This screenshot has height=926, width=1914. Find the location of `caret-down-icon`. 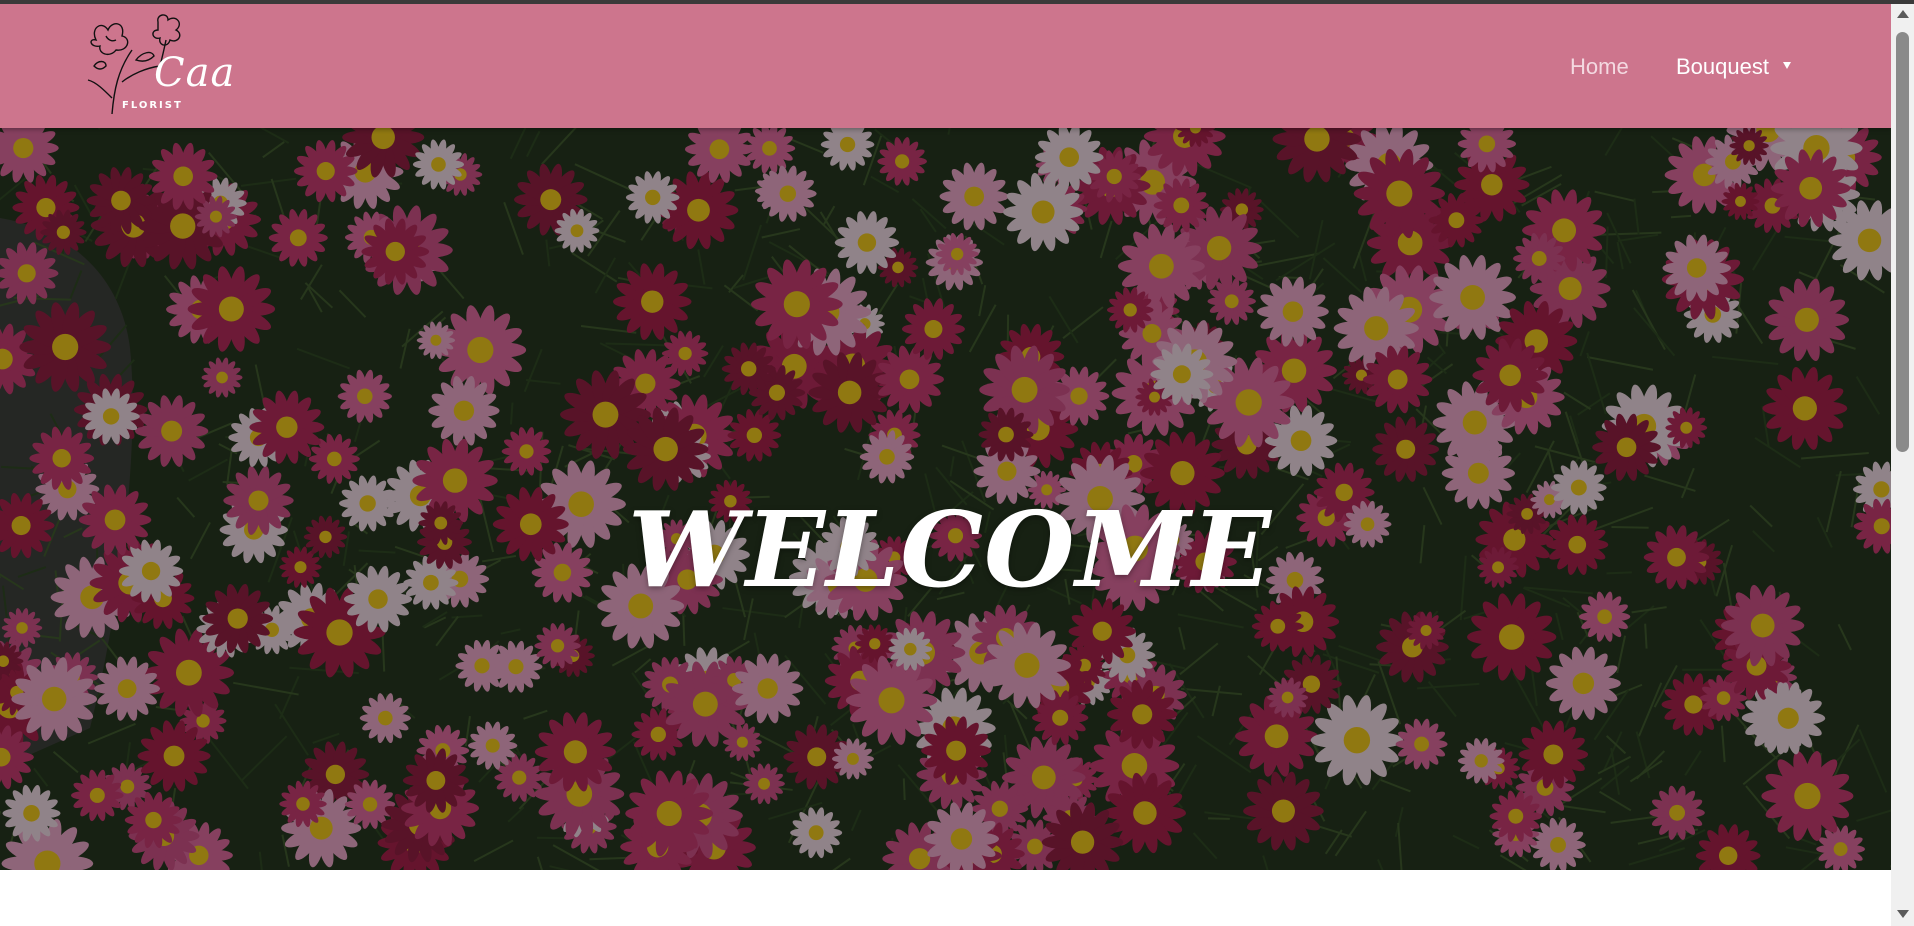

caret-down-icon is located at coordinates (1787, 65).